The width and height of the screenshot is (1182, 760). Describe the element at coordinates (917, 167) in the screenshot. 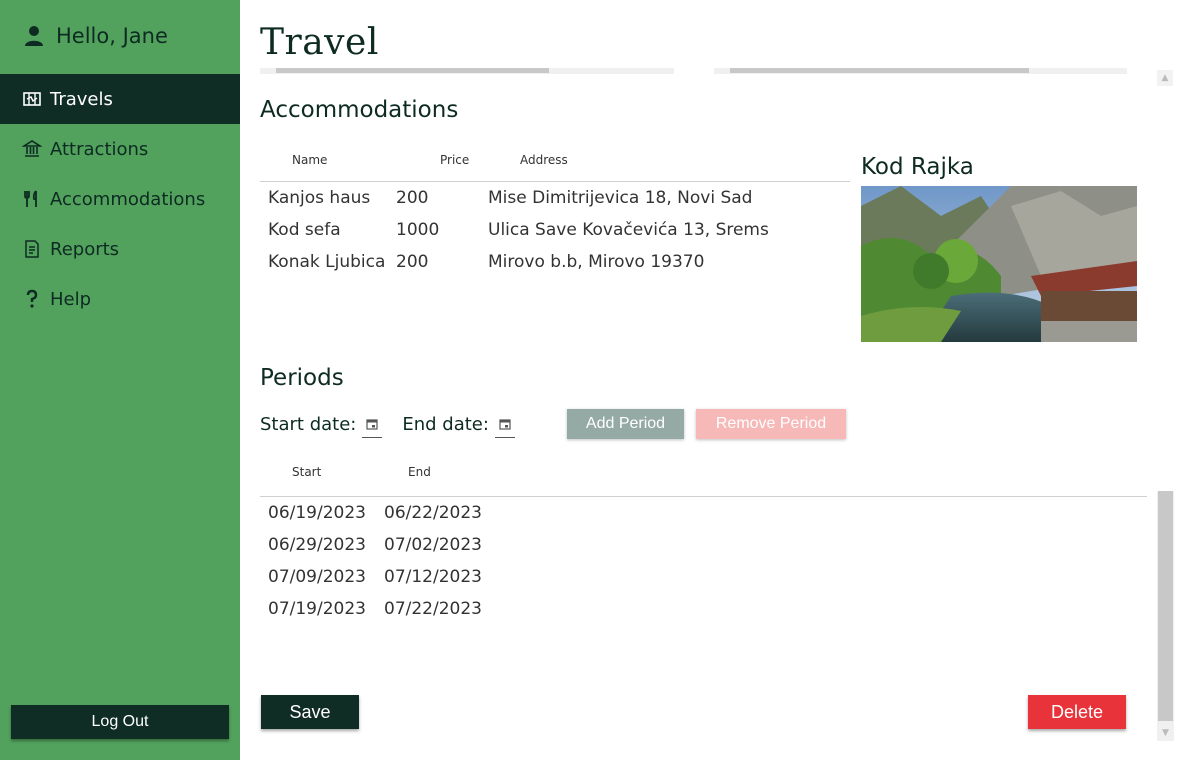

I see `selected-accommodation-name: Kod Rajka` at that location.